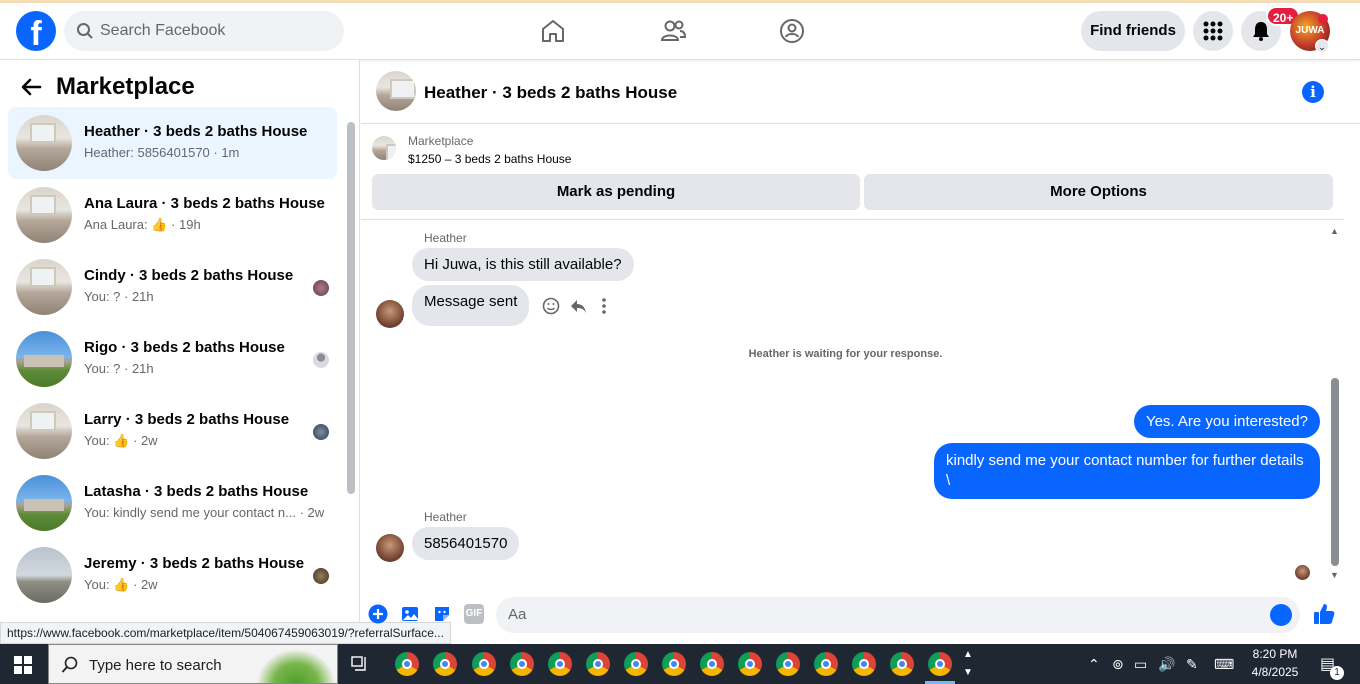 The image size is (1360, 684). Describe the element at coordinates (1224, 664) in the screenshot. I see `keyboard-icon: ⌨` at that location.